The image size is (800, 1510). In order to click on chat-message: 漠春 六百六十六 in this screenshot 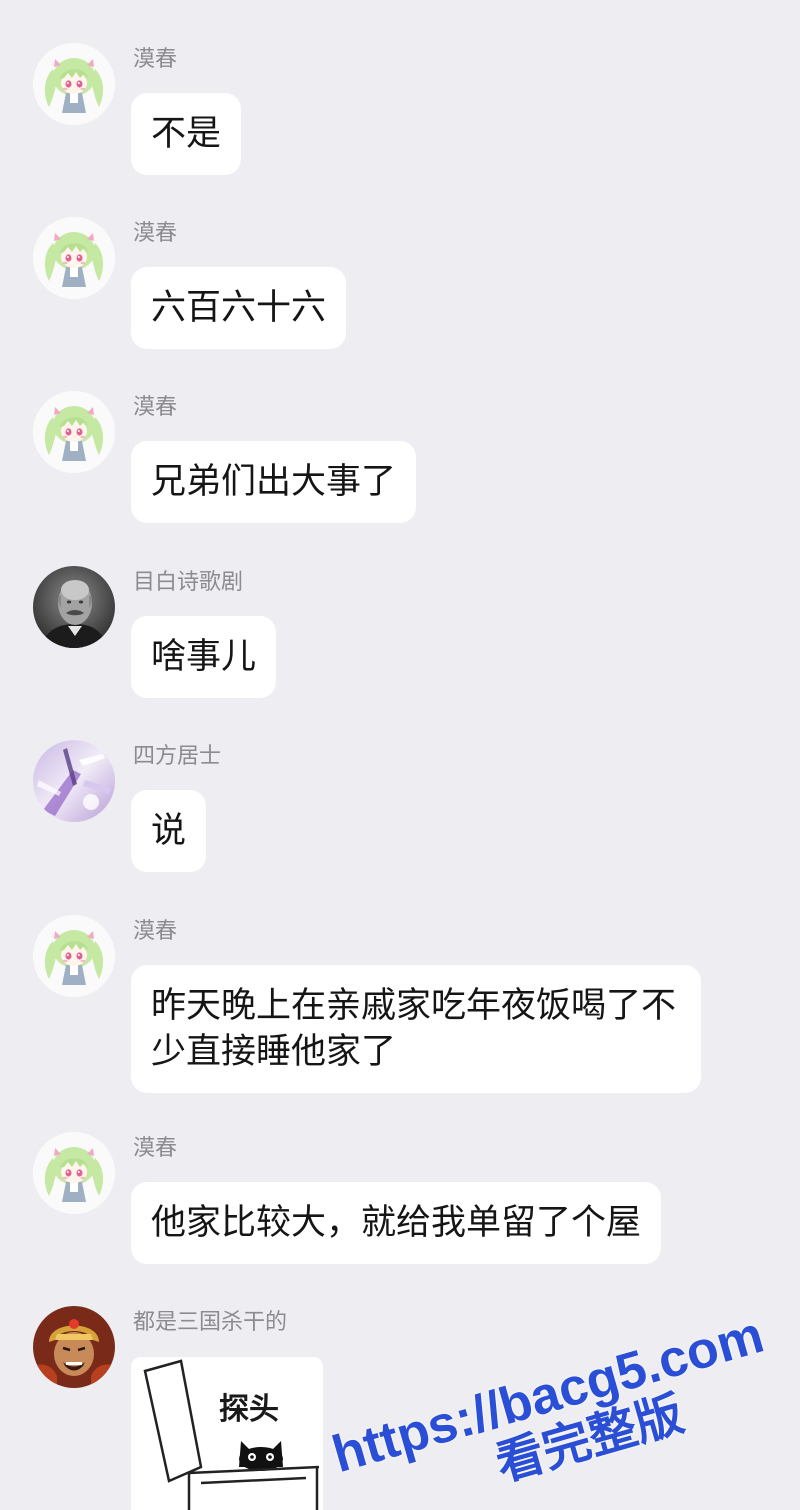, I will do `click(400, 283)`.